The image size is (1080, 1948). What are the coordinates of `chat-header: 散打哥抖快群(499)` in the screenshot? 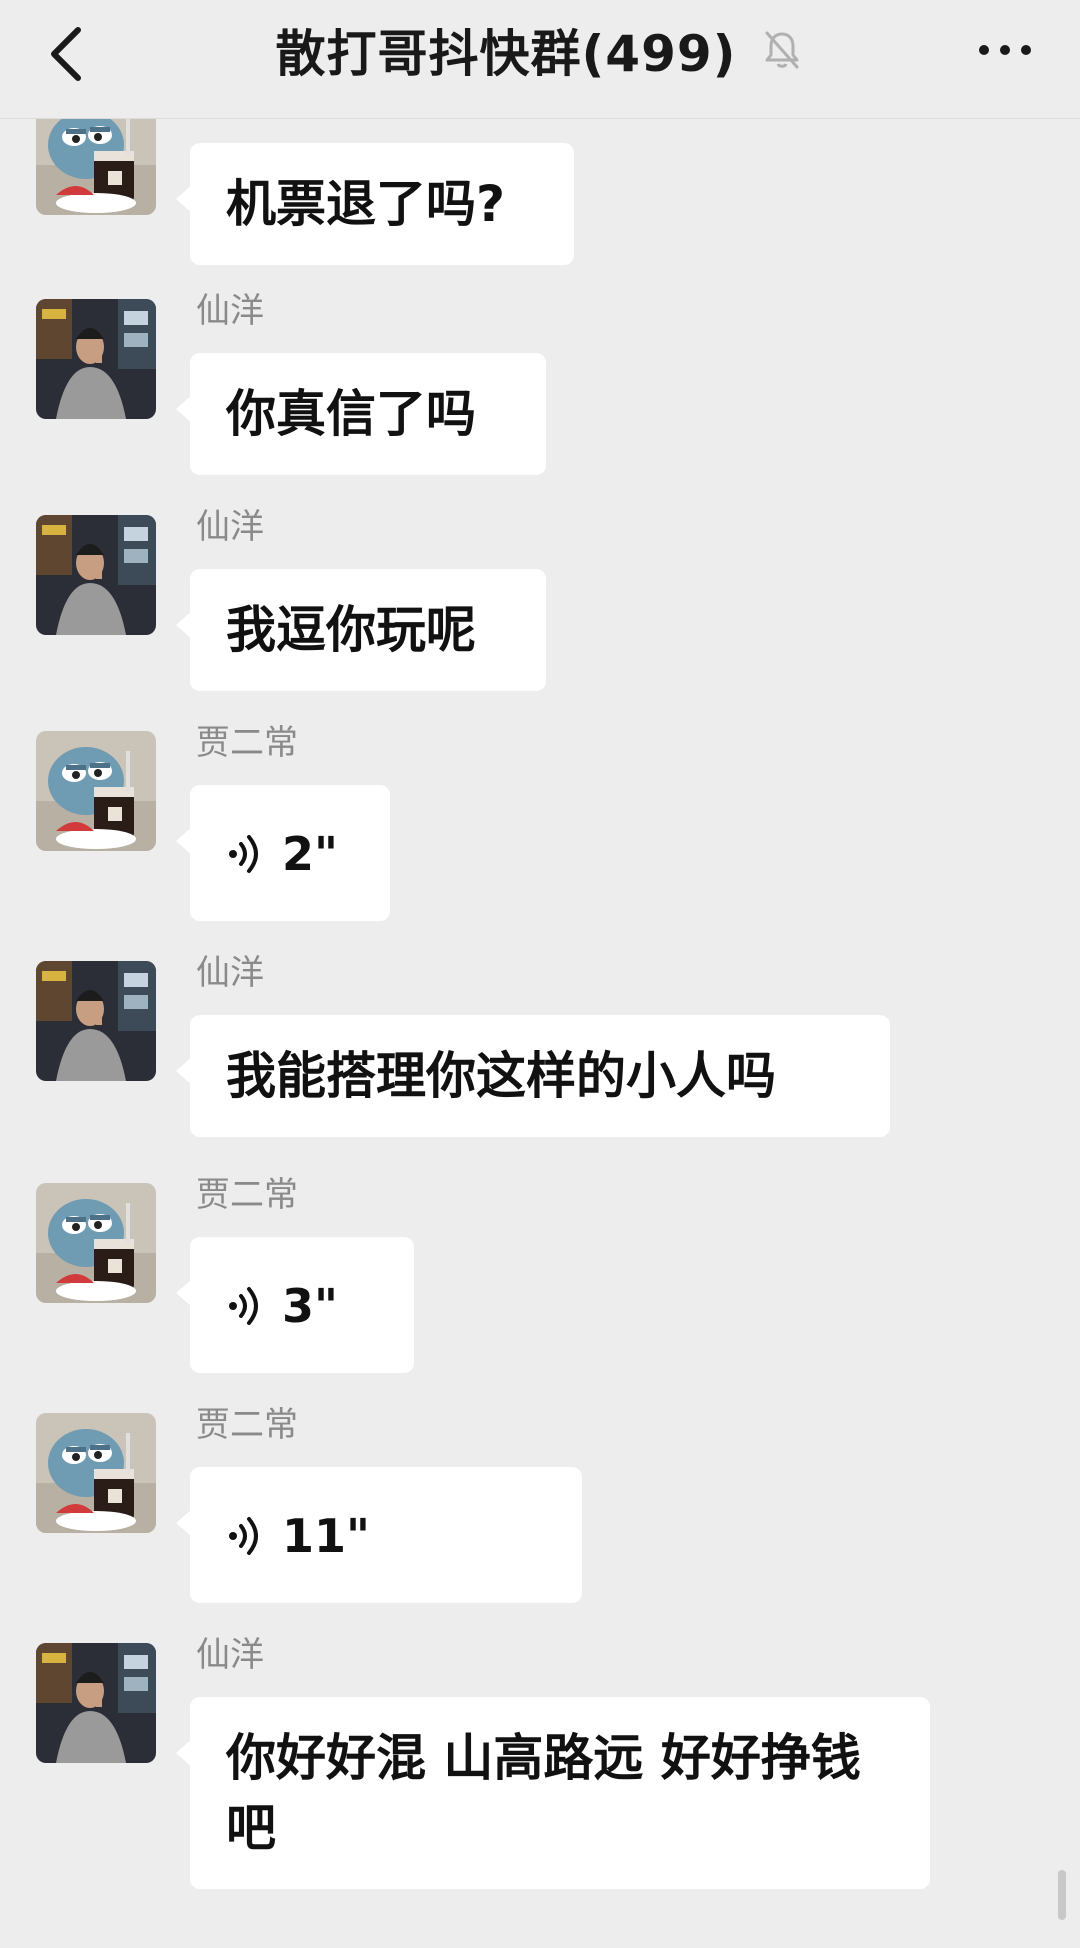 It's located at (540, 59).